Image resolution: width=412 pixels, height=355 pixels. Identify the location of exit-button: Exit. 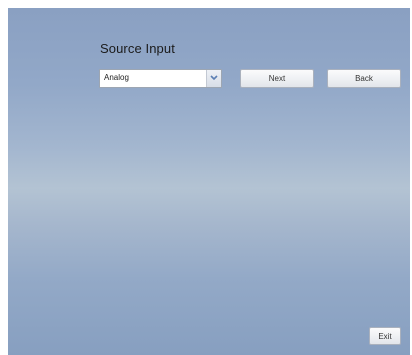
(385, 336).